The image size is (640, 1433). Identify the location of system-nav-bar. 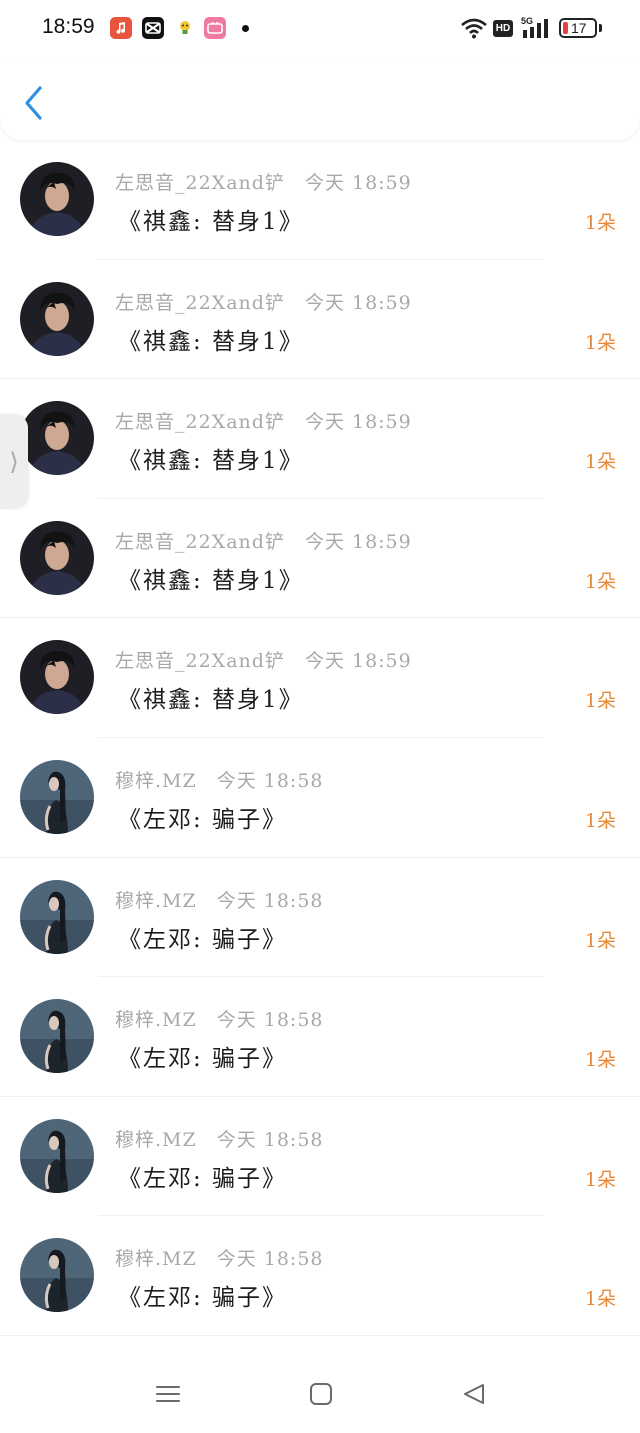
(320, 1392).